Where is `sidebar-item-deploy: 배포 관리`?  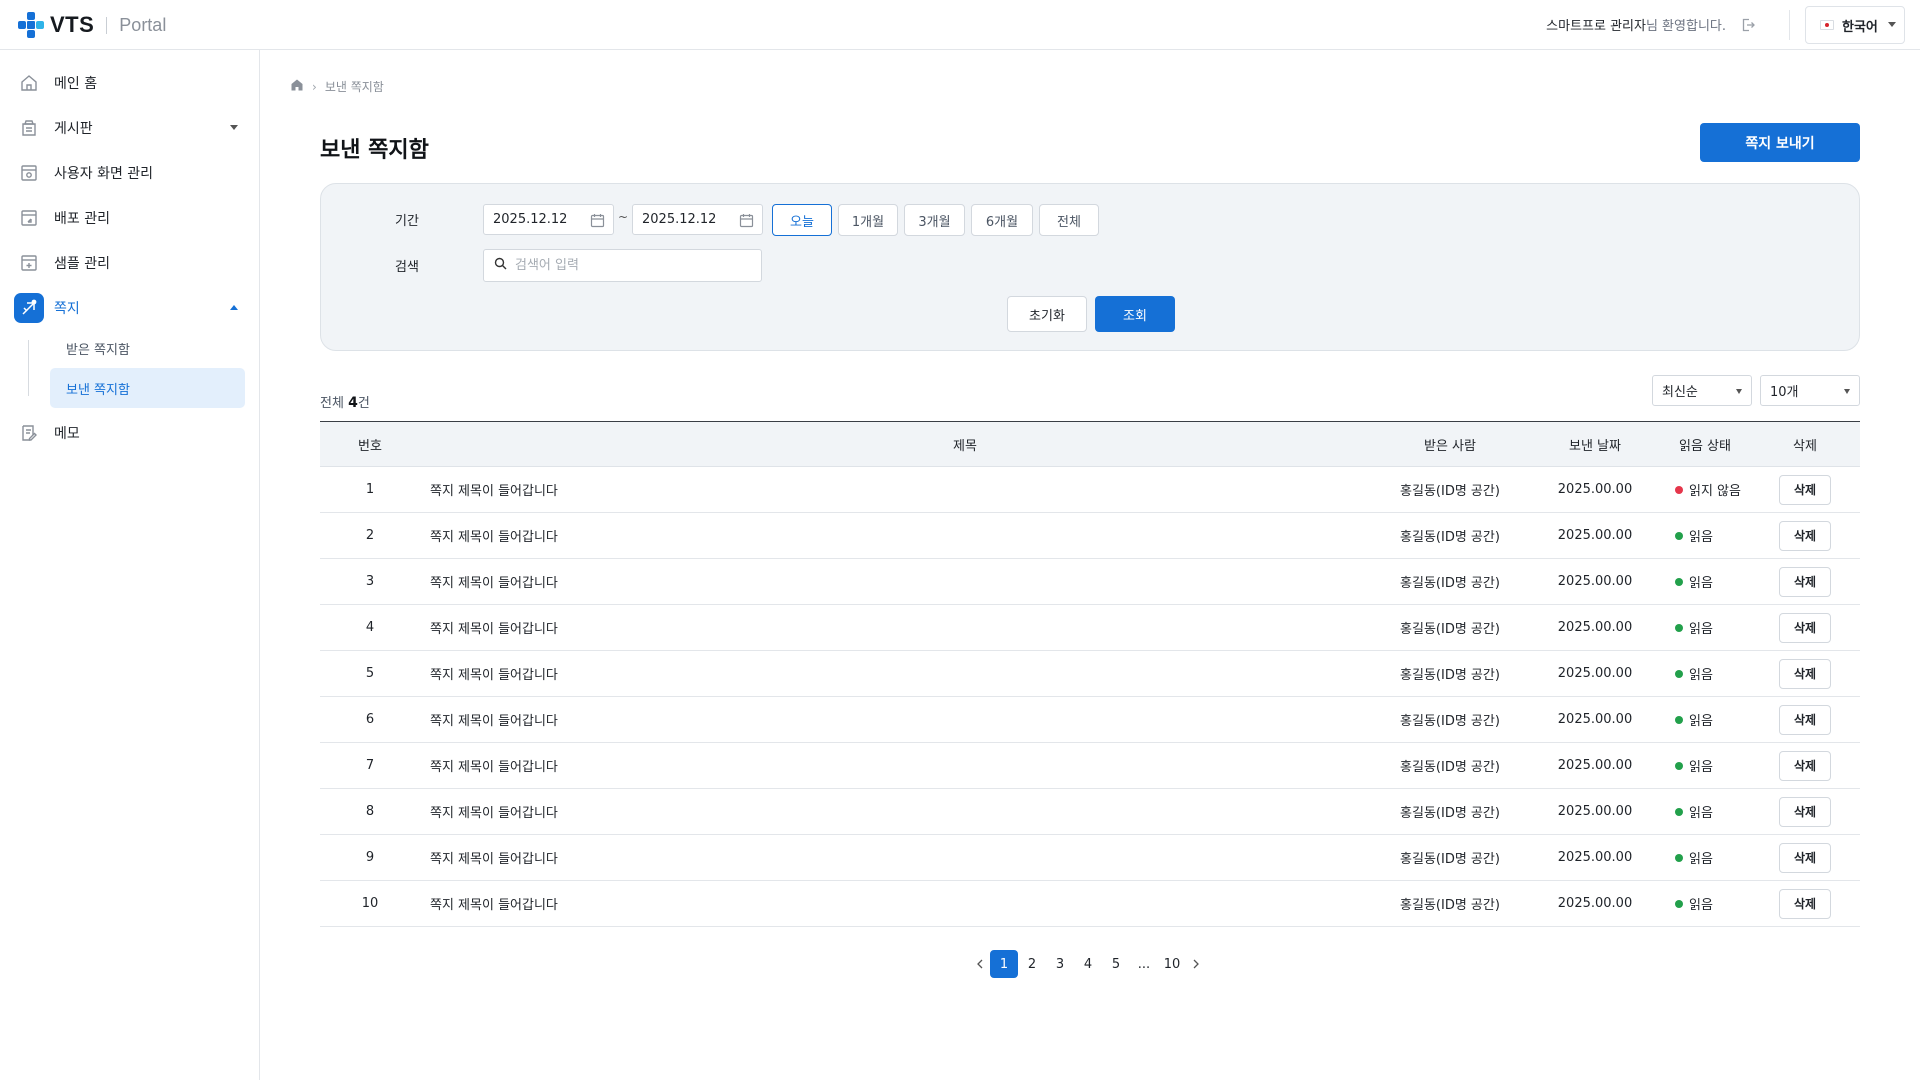
sidebar-item-deploy: 배포 관리 is located at coordinates (130, 218).